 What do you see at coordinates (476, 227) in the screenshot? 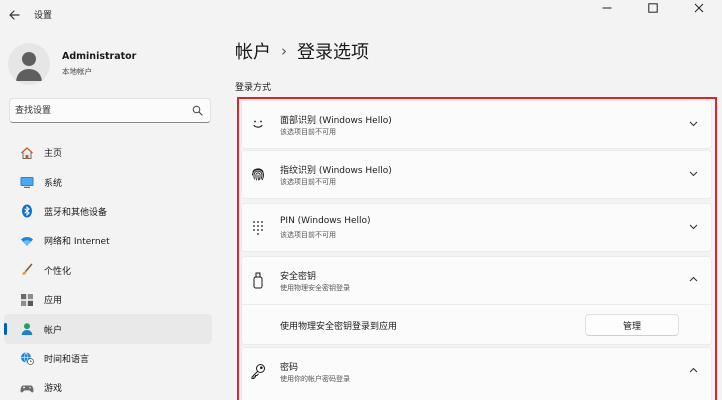
I see `option-pin: PIN (Windows Hello) 该选项目前不可用` at bounding box center [476, 227].